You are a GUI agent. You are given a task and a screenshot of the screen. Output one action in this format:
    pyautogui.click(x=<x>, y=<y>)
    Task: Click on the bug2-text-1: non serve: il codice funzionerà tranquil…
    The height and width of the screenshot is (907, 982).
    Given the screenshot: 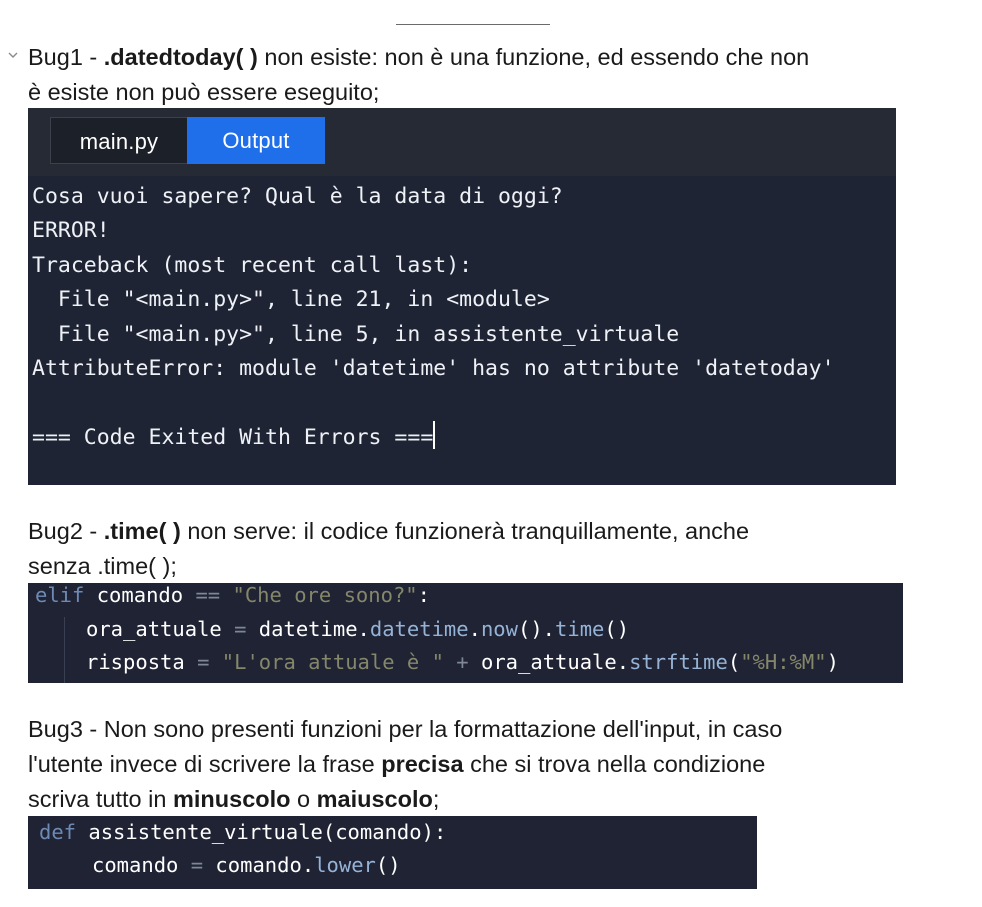 What is the action you would take?
    pyautogui.click(x=465, y=531)
    